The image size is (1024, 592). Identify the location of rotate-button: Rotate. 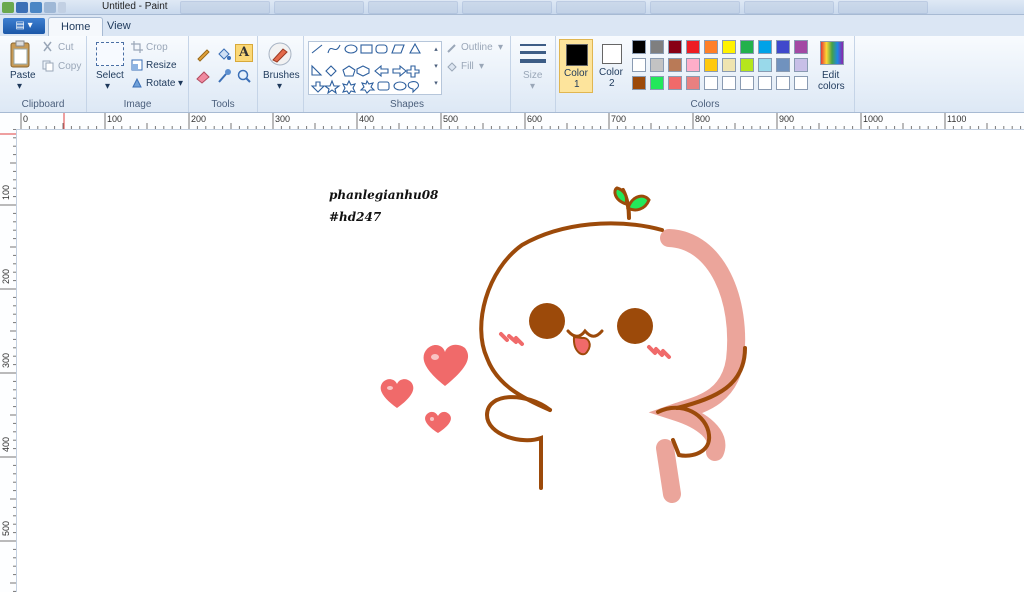
(160, 83).